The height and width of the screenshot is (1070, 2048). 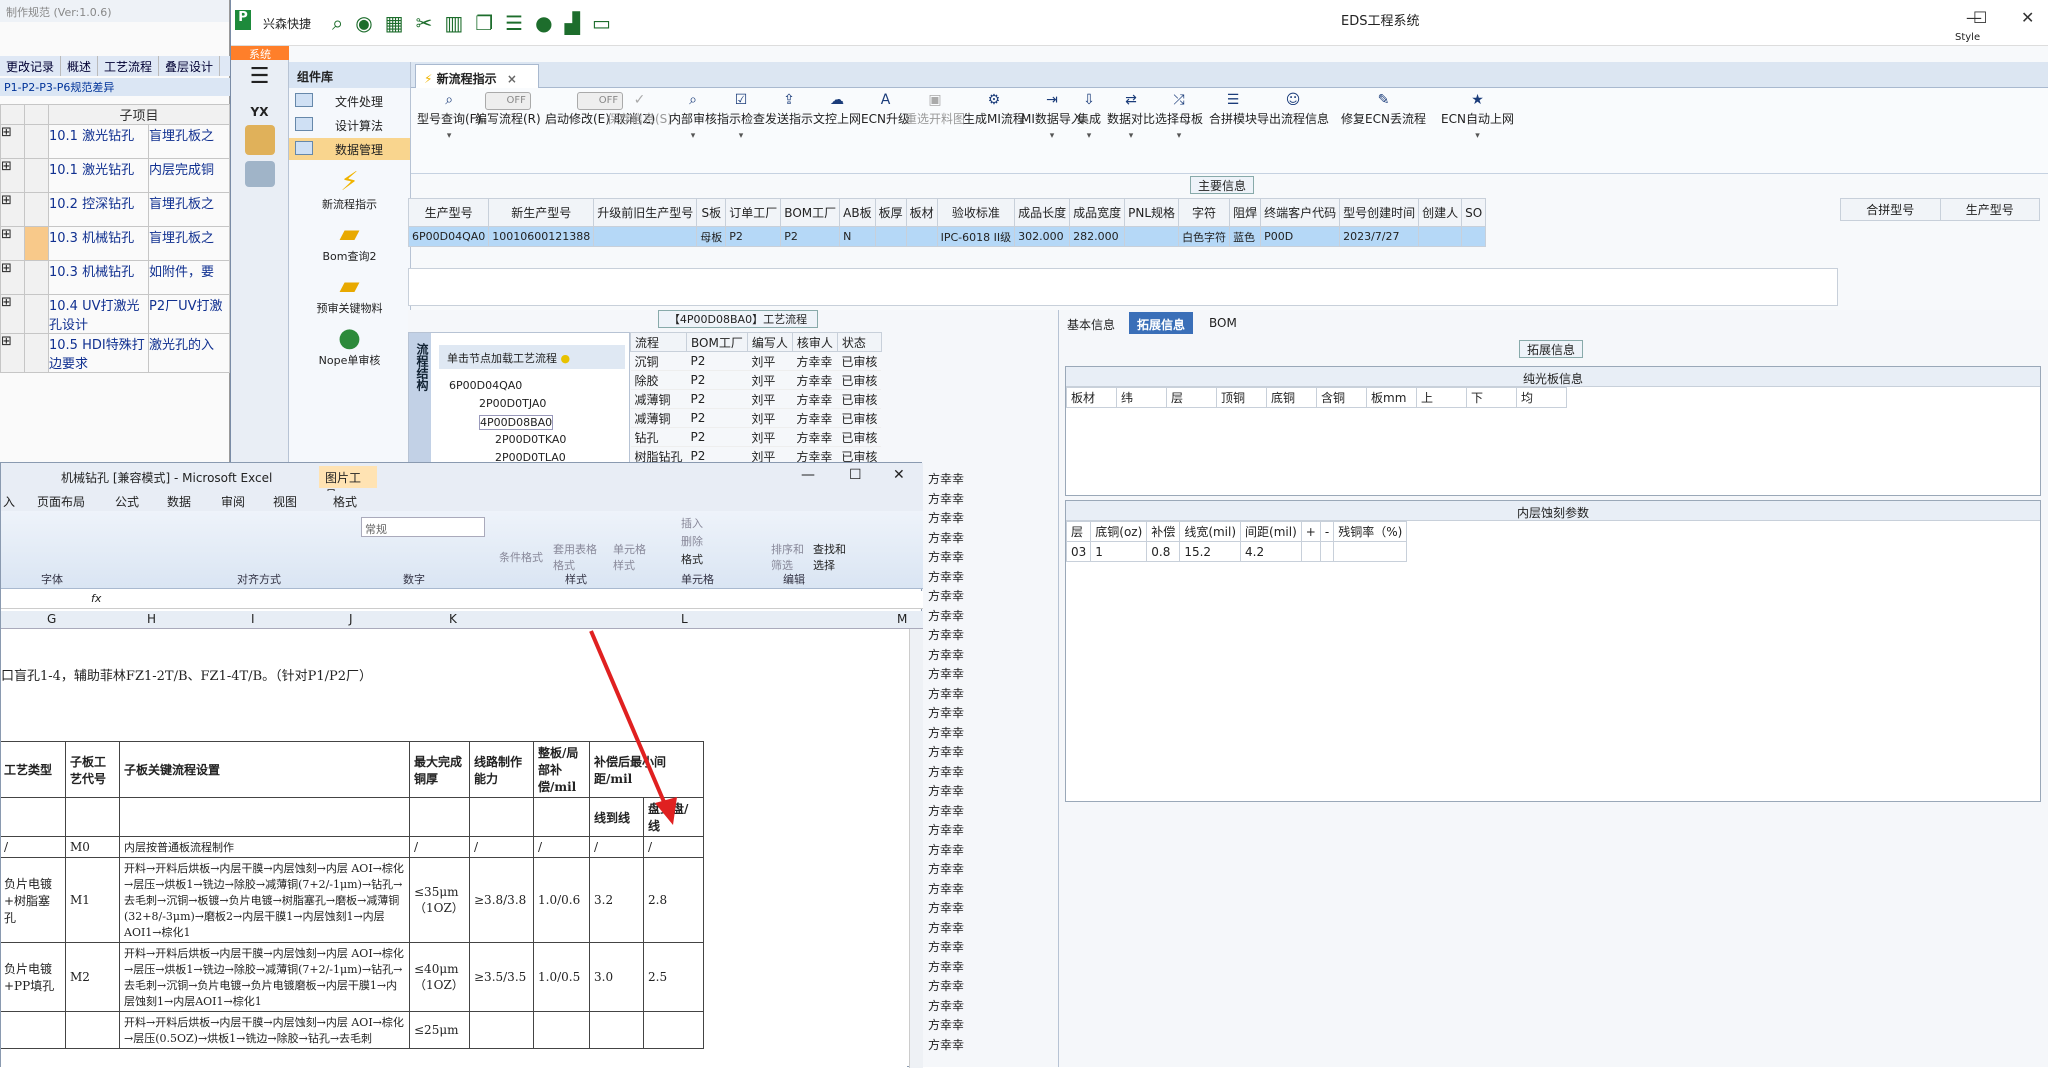 What do you see at coordinates (439, 977) in the screenshot?
I see `sheet-cell: ≤40μm（1OZ）` at bounding box center [439, 977].